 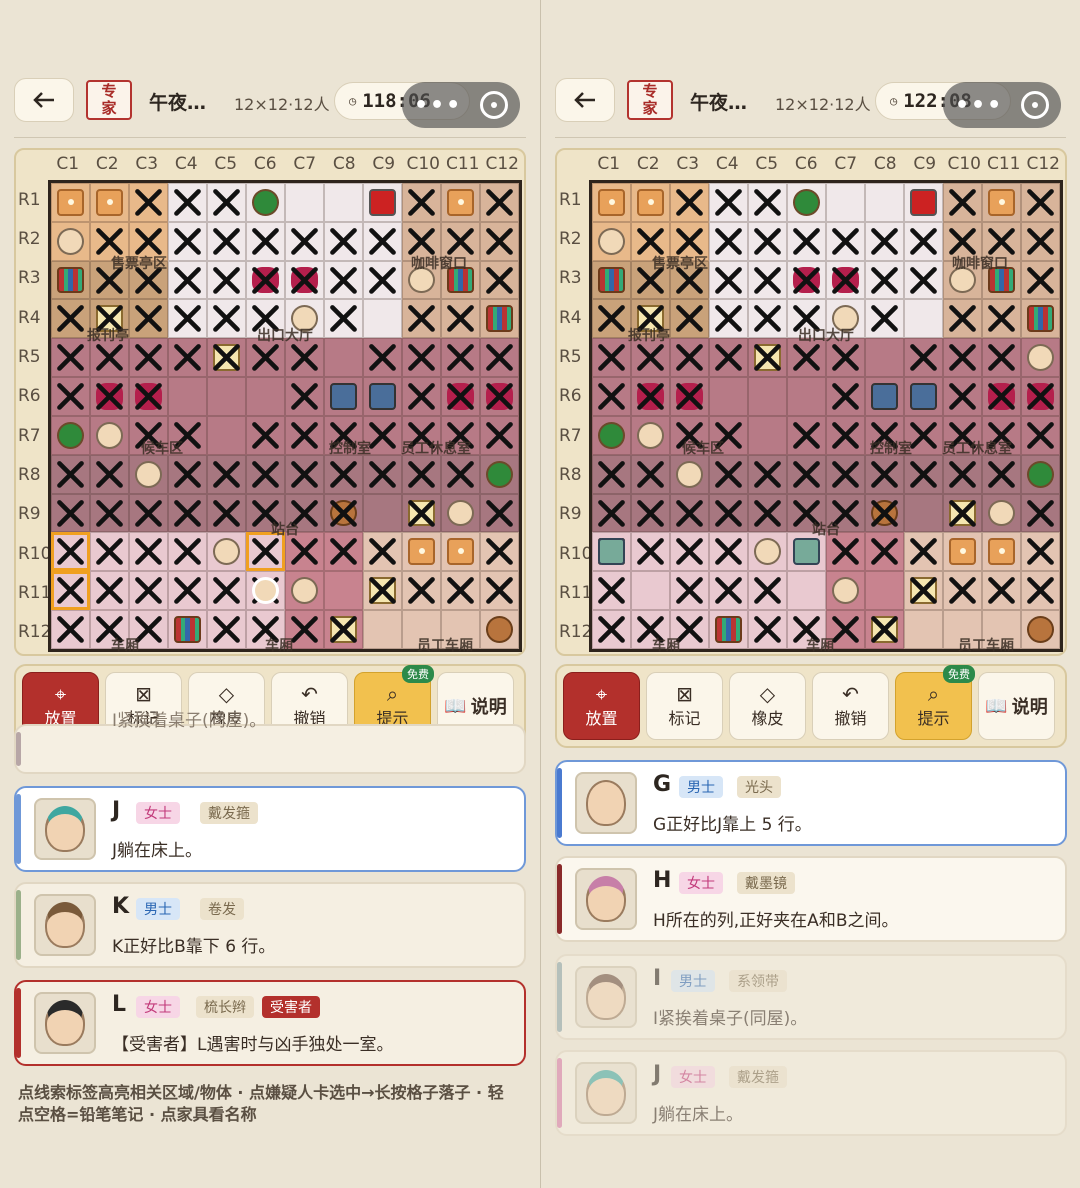 I want to click on trait-tag: 戴发箍, so click(x=229, y=813).